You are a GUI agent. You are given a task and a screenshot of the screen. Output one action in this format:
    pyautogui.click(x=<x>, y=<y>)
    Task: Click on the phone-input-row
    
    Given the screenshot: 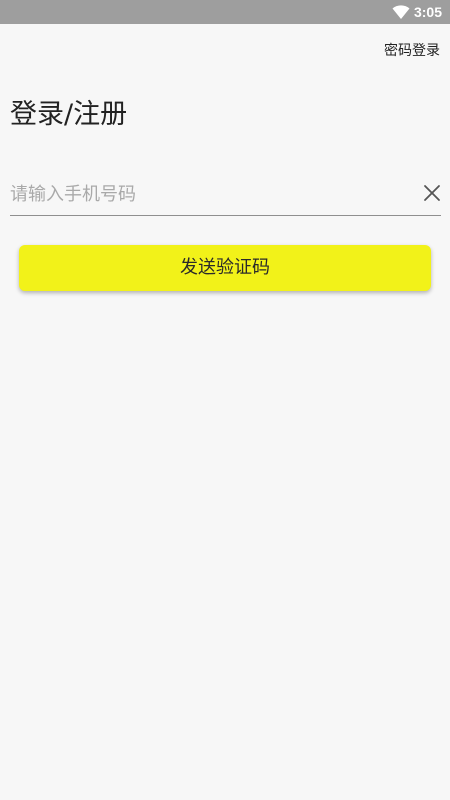 What is the action you would take?
    pyautogui.click(x=225, y=196)
    